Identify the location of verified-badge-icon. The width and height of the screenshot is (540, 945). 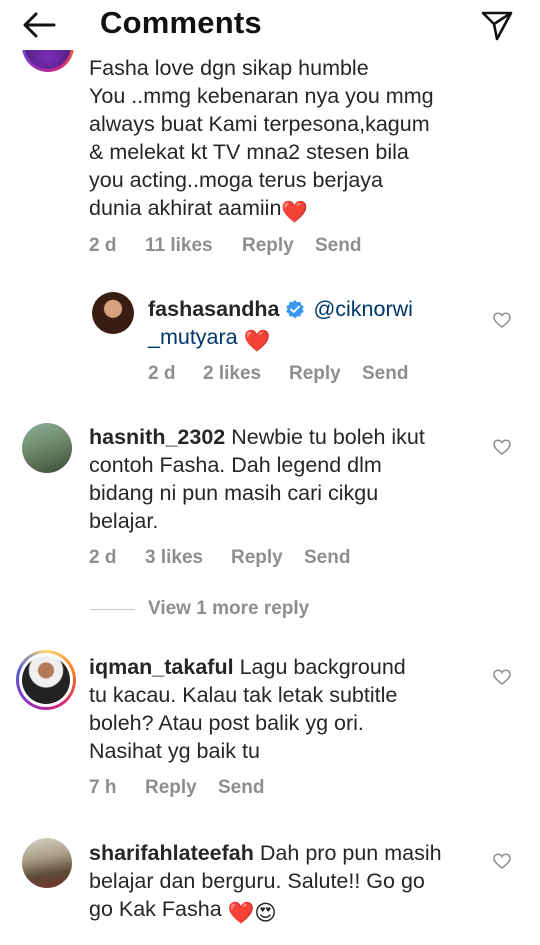
(295, 309).